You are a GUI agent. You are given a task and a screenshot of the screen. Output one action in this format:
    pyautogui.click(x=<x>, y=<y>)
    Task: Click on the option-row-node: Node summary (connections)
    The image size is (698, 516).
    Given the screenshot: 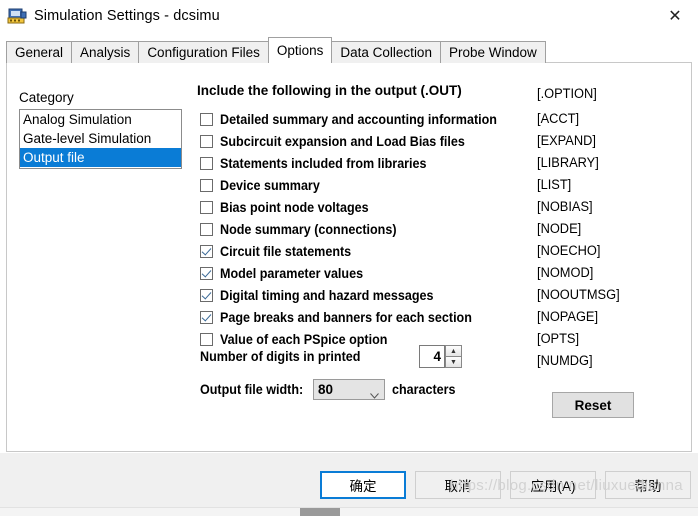 What is the action you would take?
    pyautogui.click(x=359, y=229)
    